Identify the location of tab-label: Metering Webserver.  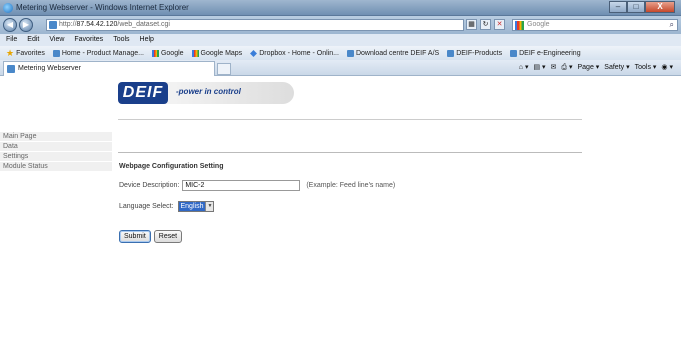
(49, 68).